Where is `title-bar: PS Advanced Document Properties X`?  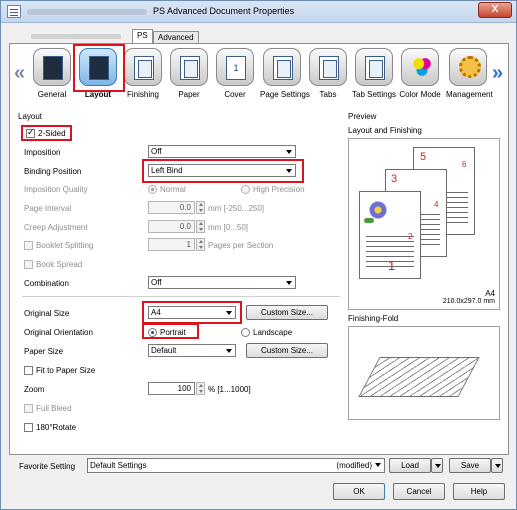 title-bar: PS Advanced Document Properties X is located at coordinates (258, 12).